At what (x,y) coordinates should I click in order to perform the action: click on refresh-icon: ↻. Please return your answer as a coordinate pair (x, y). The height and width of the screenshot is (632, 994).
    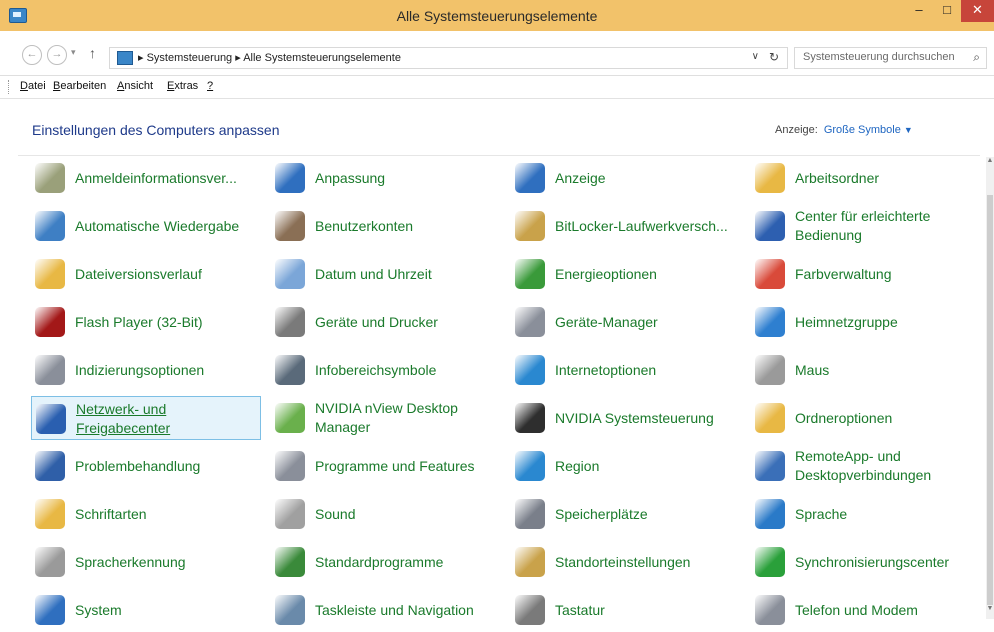
    Looking at the image, I should click on (774, 57).